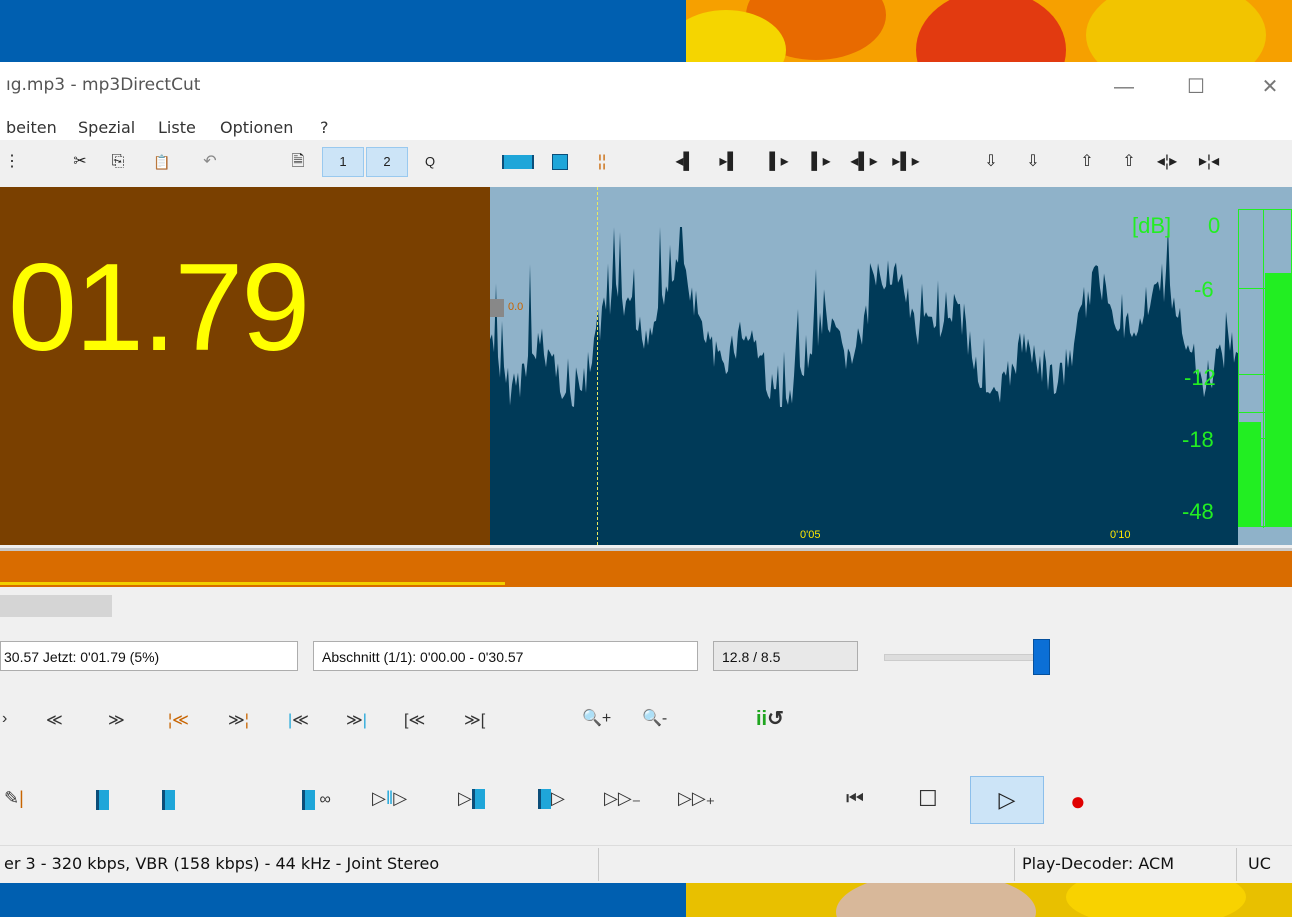 This screenshot has width=1292, height=917. I want to click on to-finish-icon: ≫[, so click(474, 720).